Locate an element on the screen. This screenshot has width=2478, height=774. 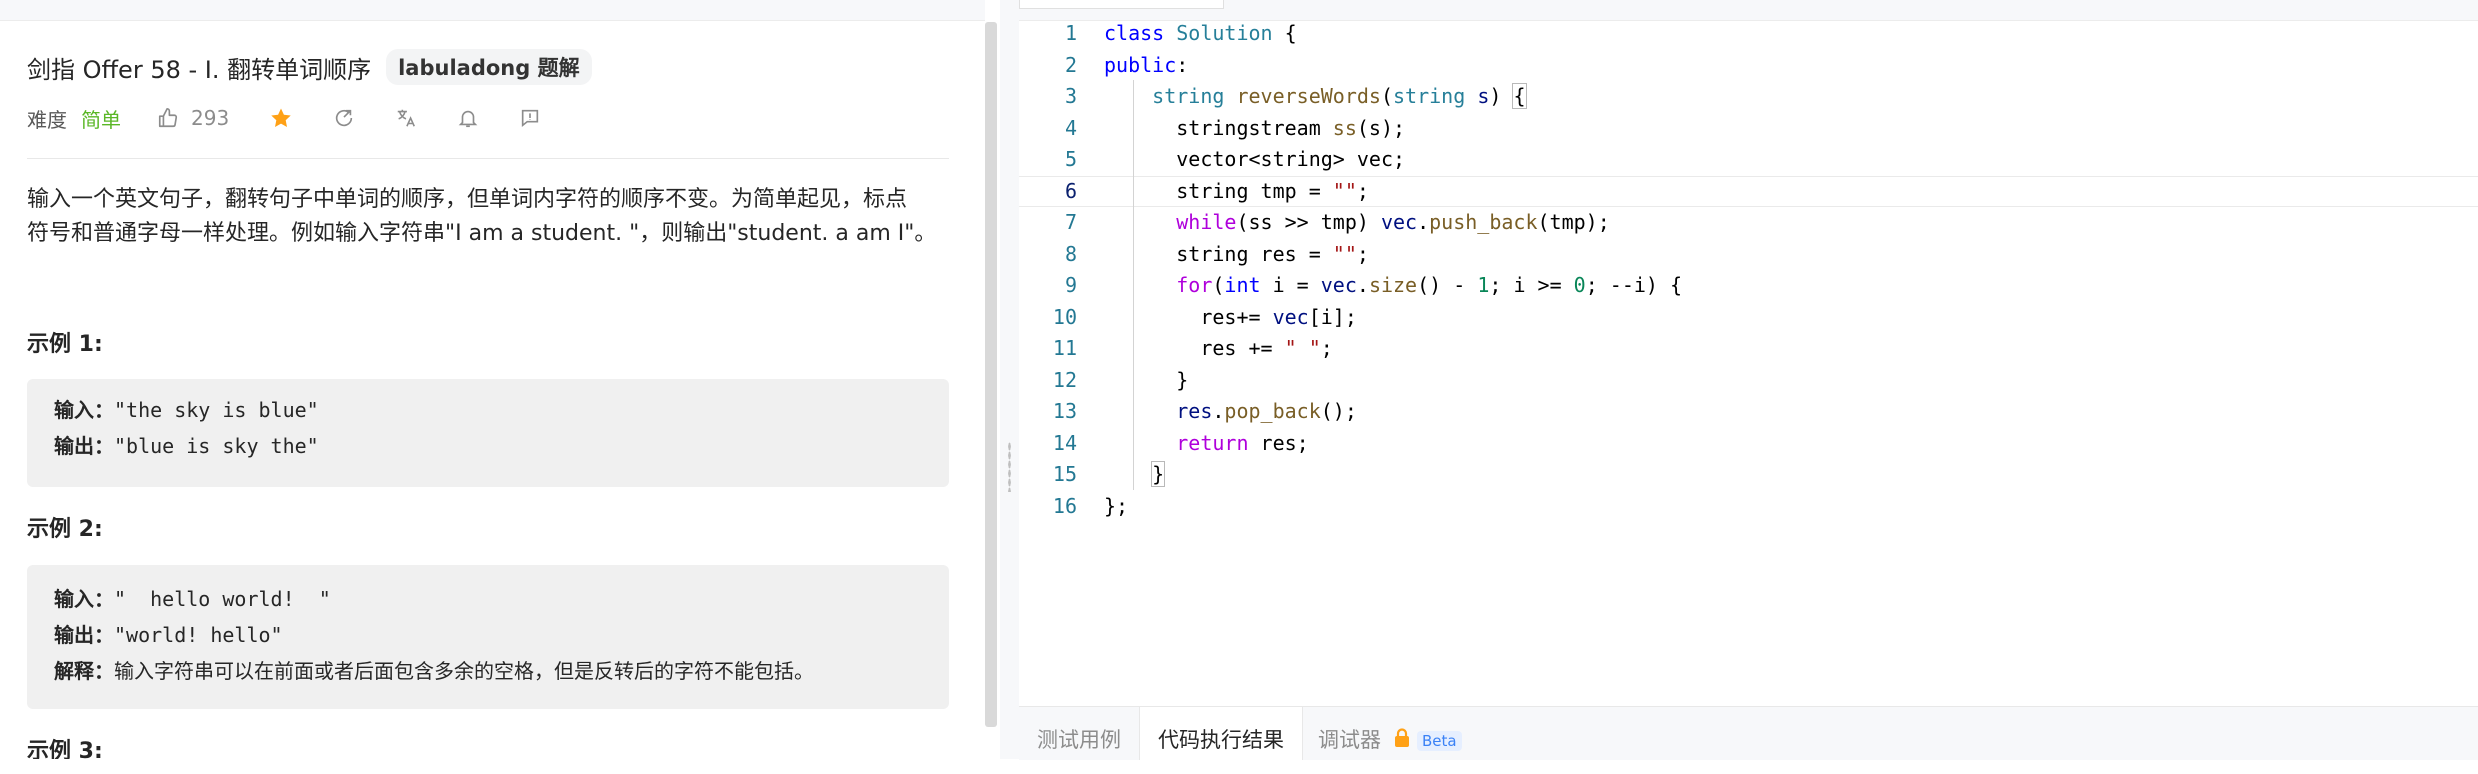
star-icon is located at coordinates (281, 118).